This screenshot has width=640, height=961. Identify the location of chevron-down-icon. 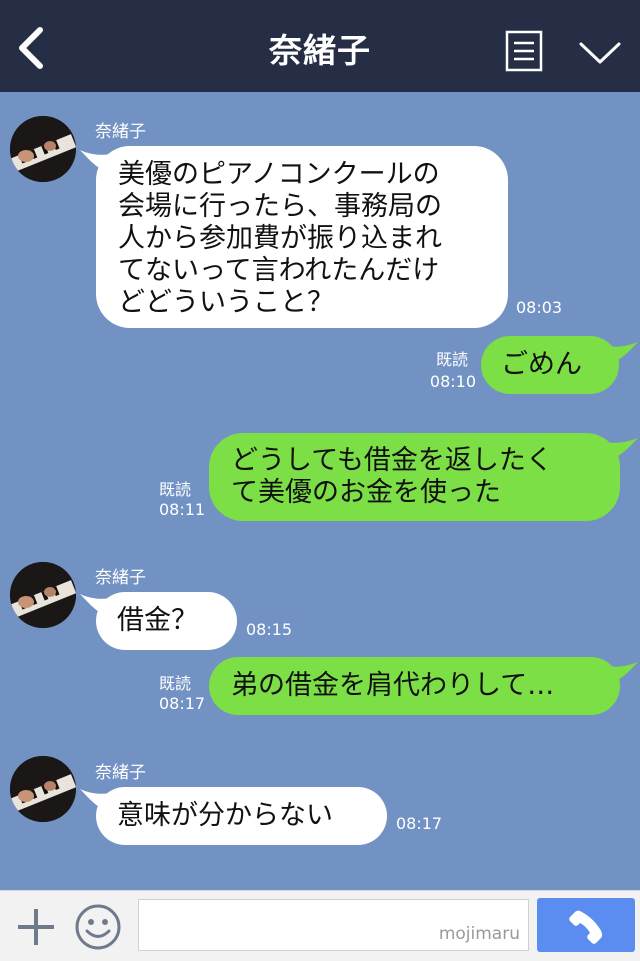
(600, 52).